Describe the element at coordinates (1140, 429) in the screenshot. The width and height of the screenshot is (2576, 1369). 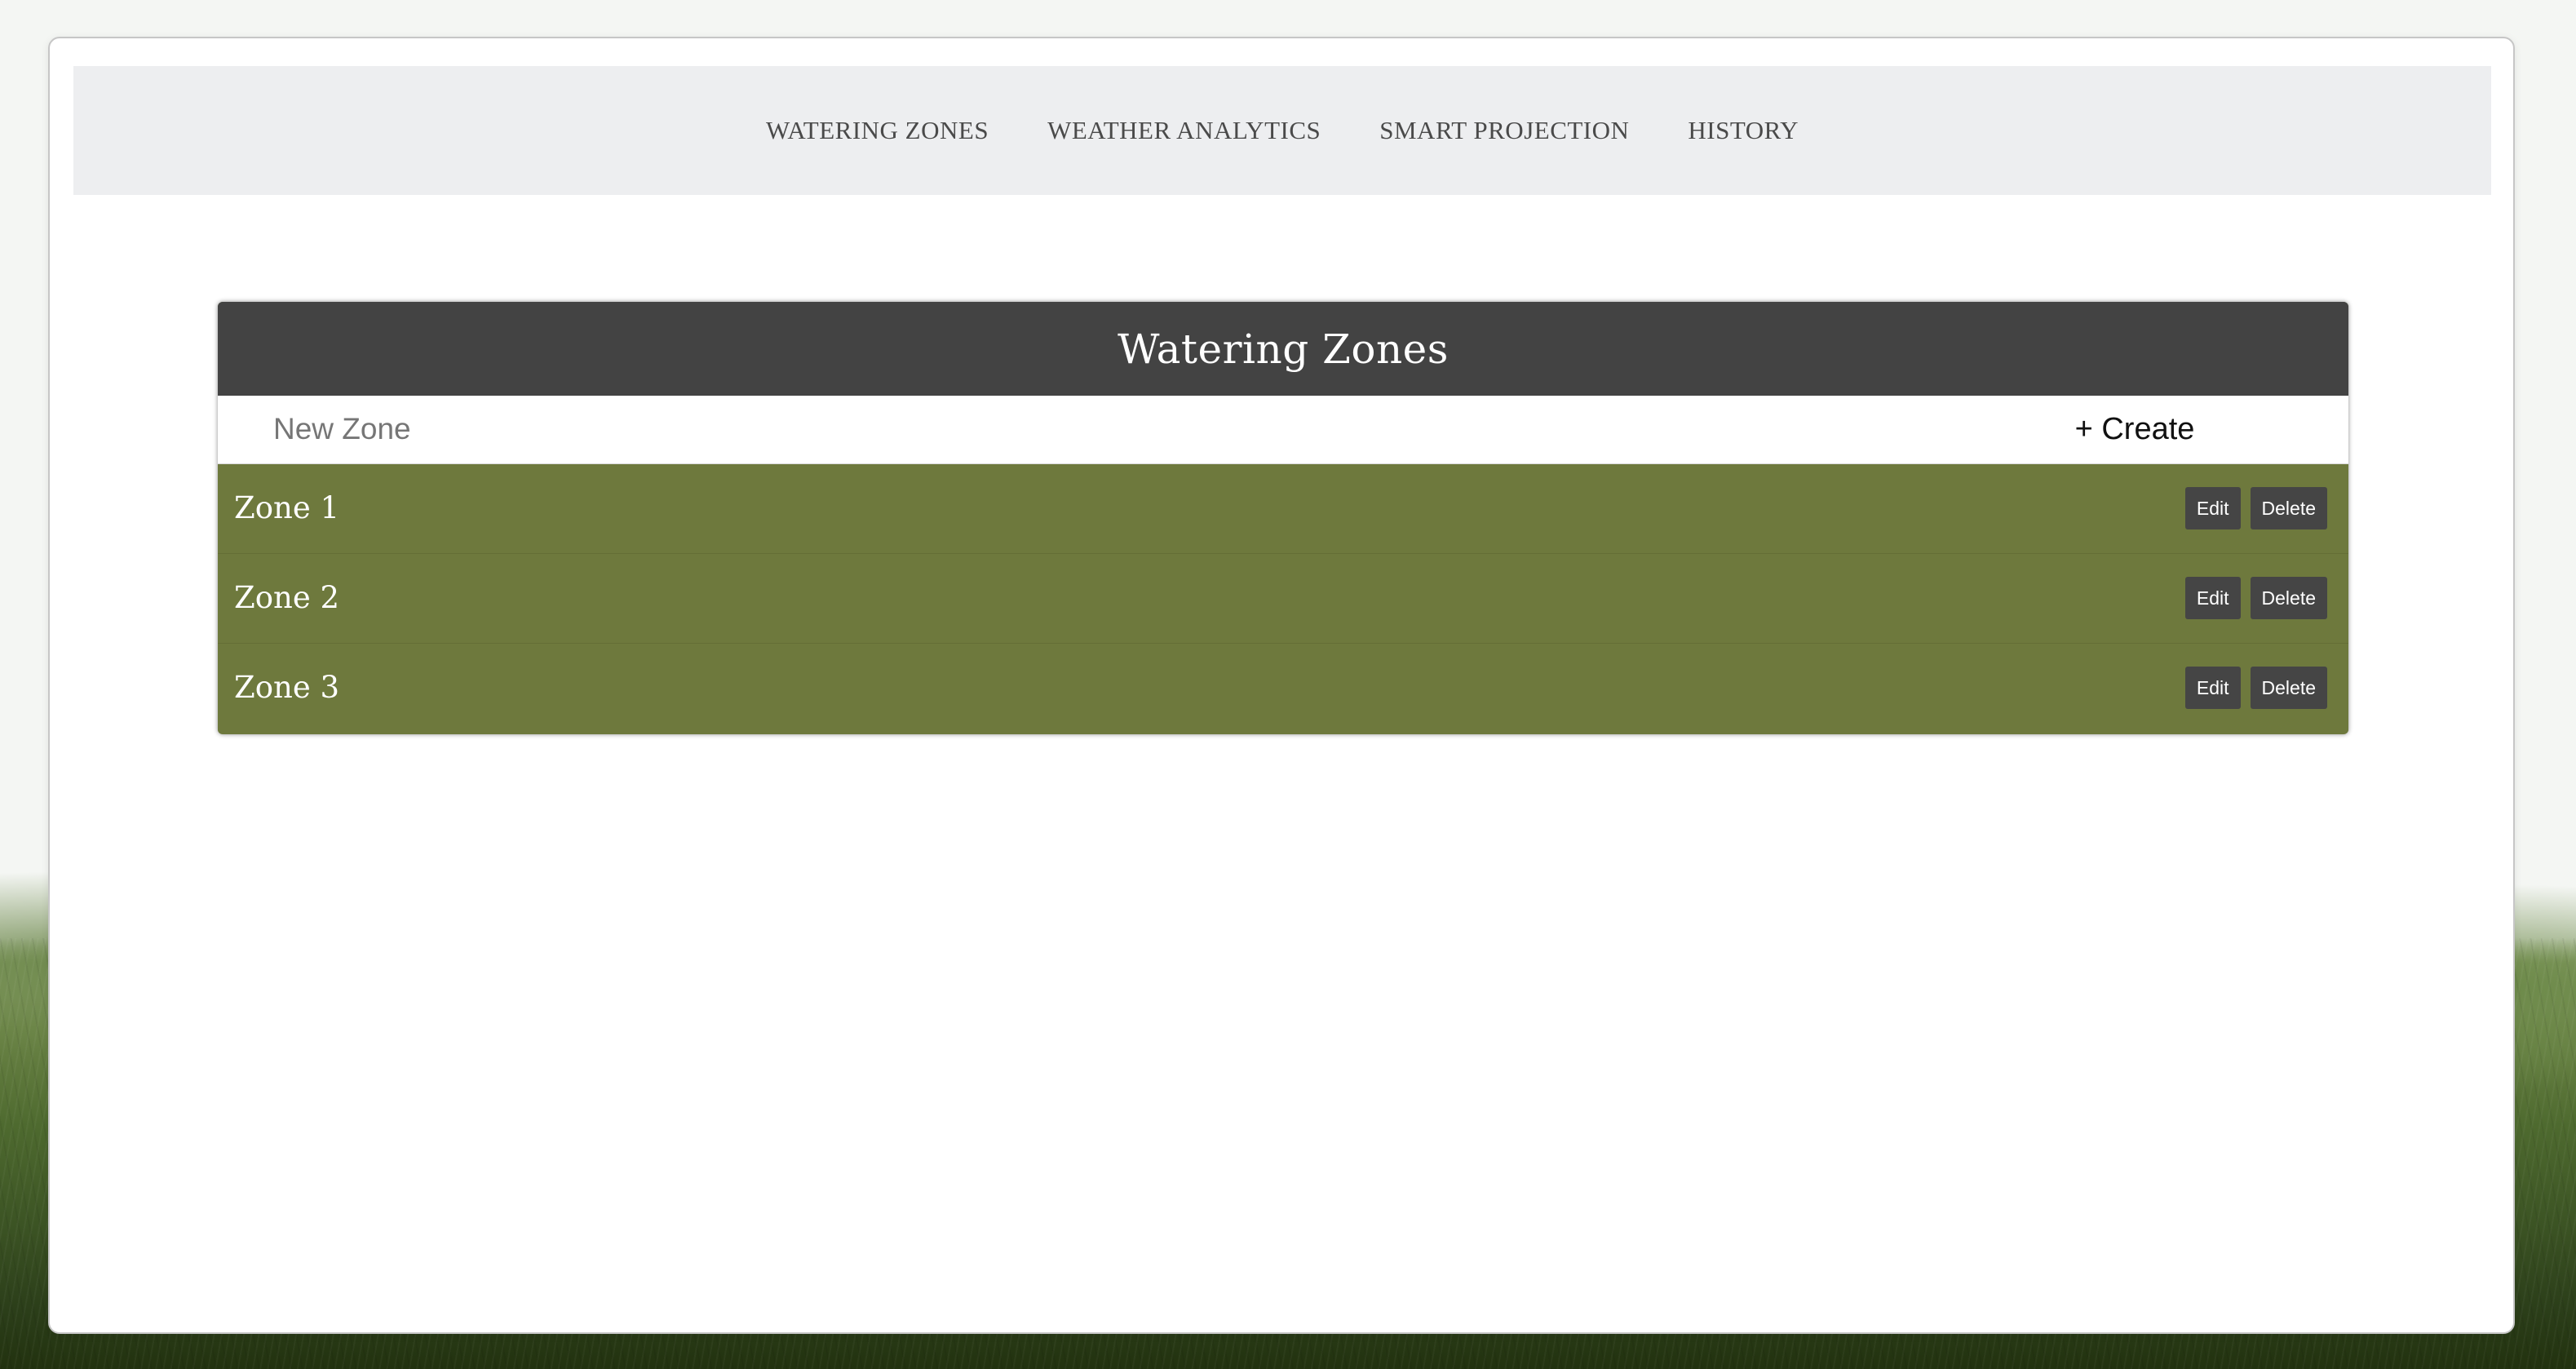
I see `new-zone-input` at that location.